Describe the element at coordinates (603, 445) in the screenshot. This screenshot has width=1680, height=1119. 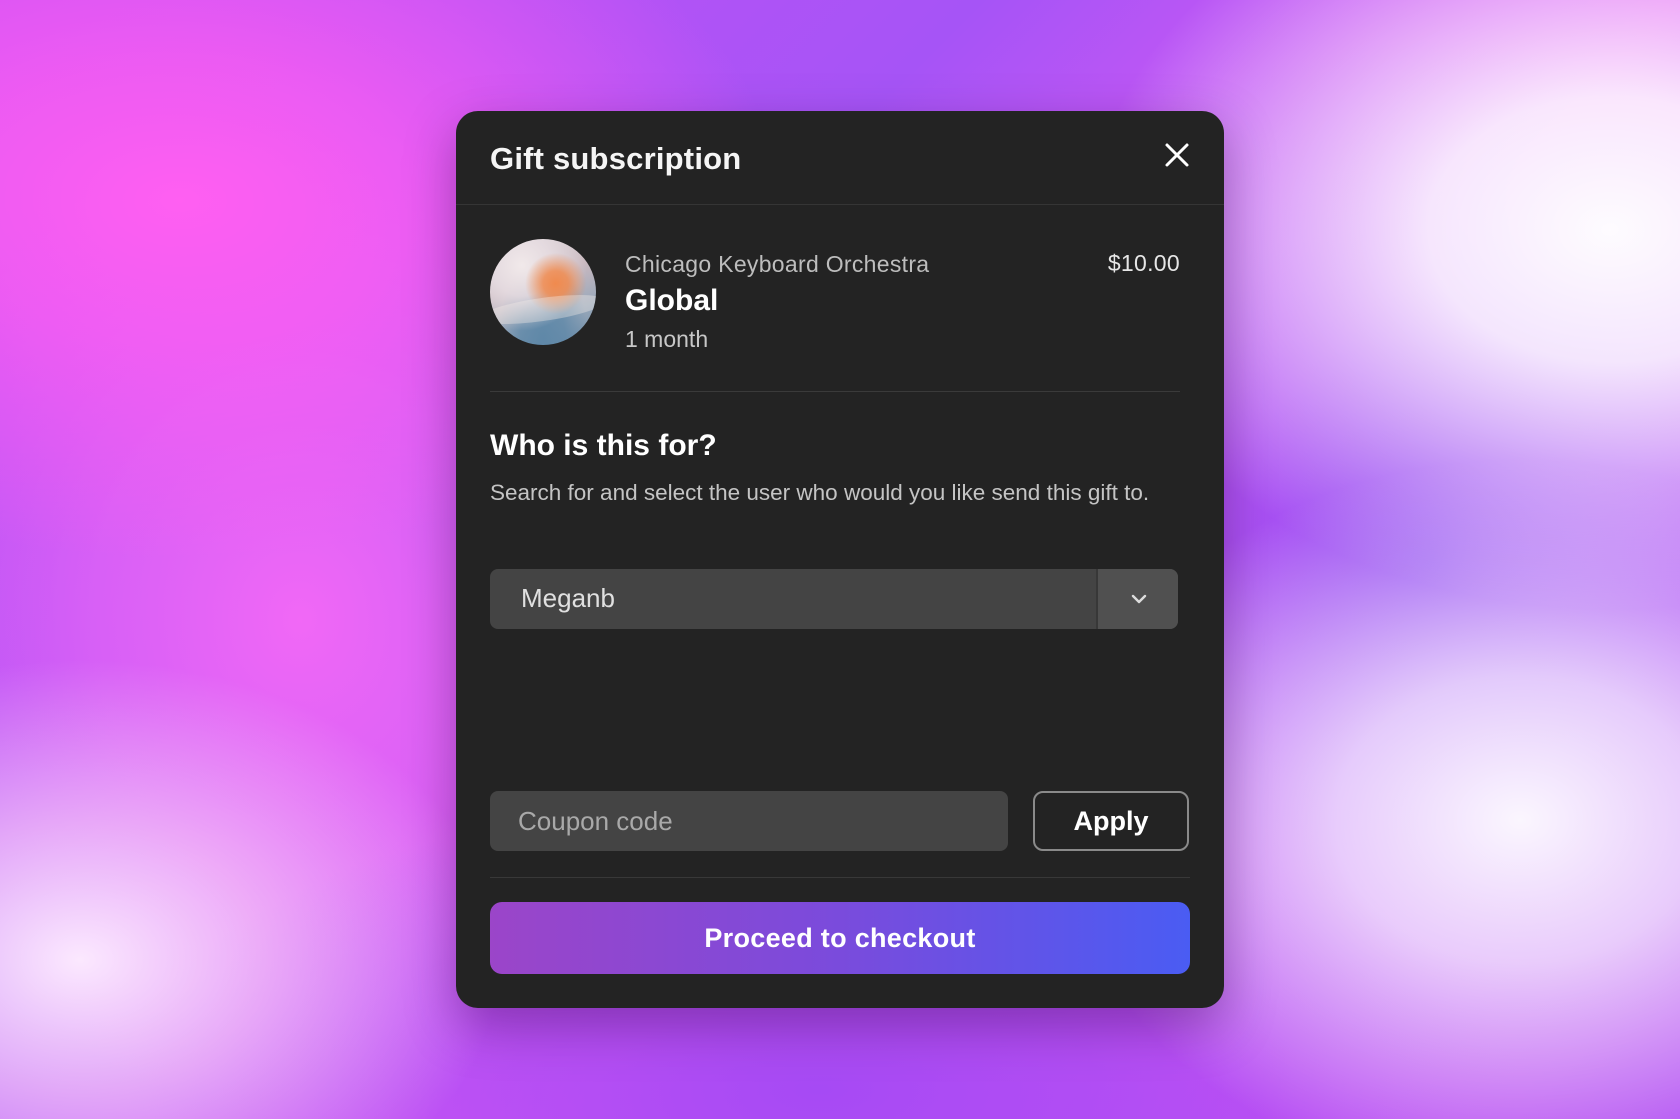
I see `recipient-heading: Who is this for?` at that location.